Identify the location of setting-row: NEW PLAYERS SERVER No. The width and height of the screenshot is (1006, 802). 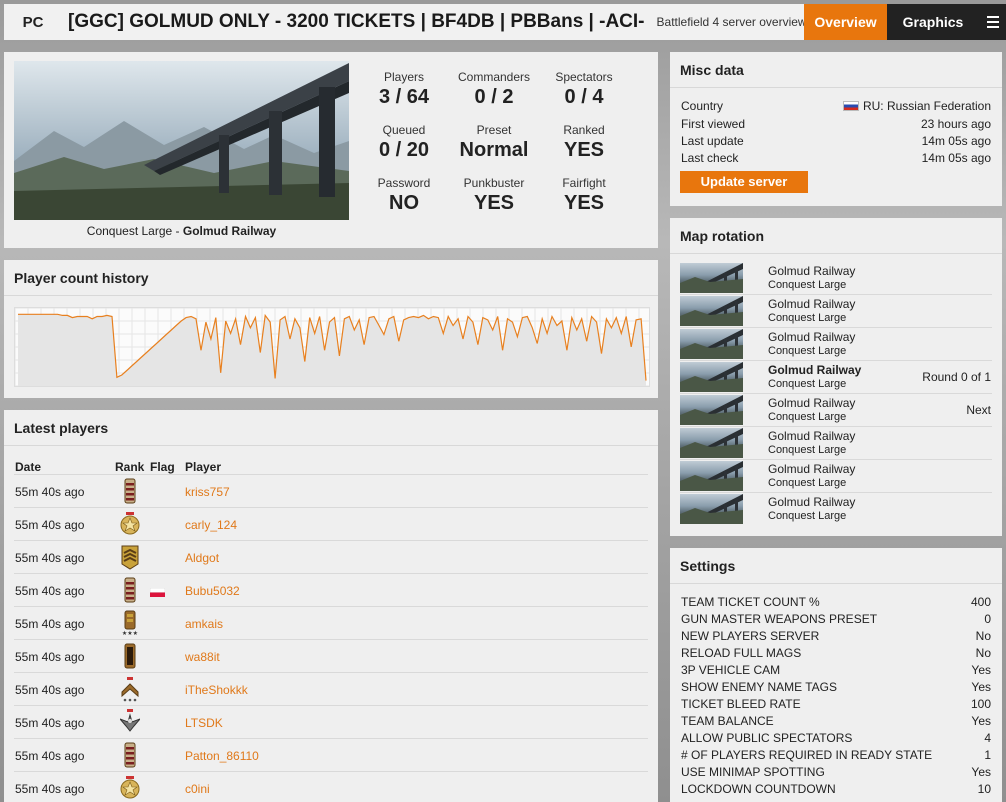
(836, 637).